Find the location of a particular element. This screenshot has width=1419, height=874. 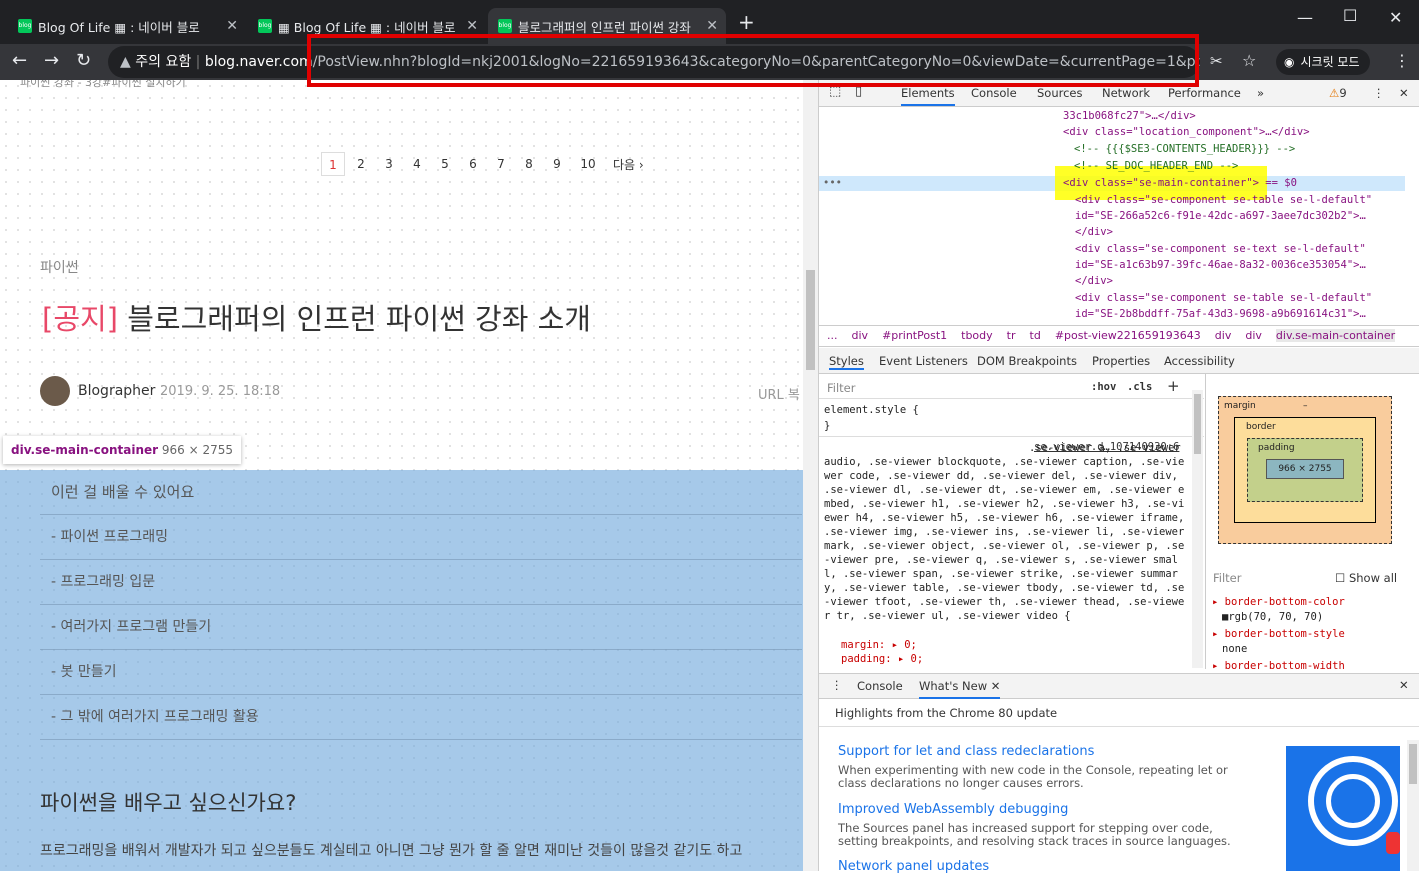

crumb: tr is located at coordinates (1011, 335).